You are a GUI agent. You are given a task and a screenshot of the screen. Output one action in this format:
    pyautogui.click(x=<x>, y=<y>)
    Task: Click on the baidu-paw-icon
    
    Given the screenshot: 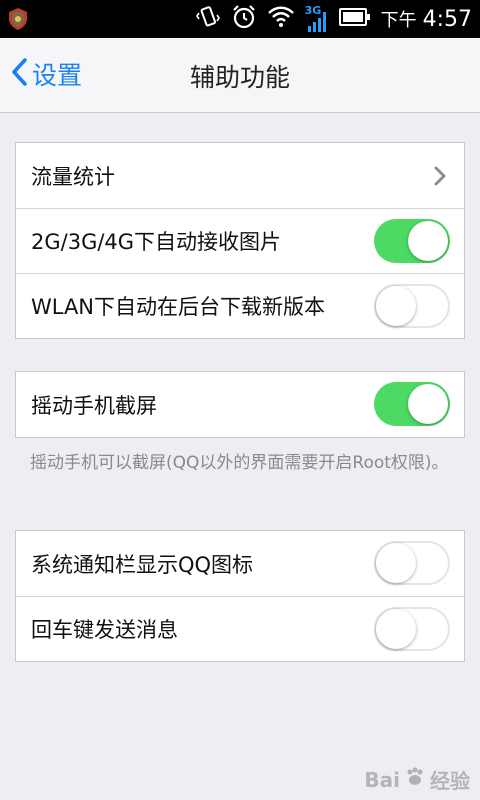 What is the action you would take?
    pyautogui.click(x=415, y=779)
    